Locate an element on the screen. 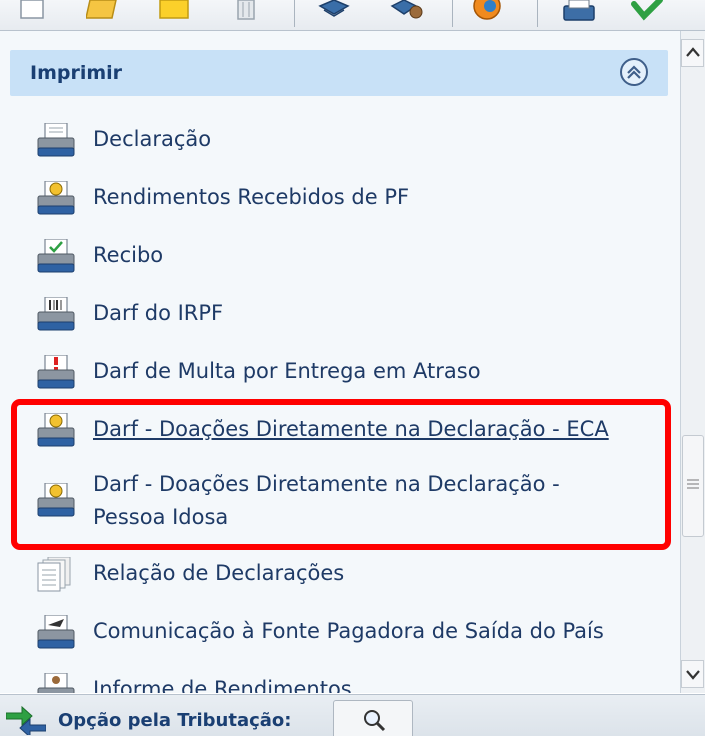 This screenshot has width=705, height=739. switch-arrows-icon is located at coordinates (26, 721).